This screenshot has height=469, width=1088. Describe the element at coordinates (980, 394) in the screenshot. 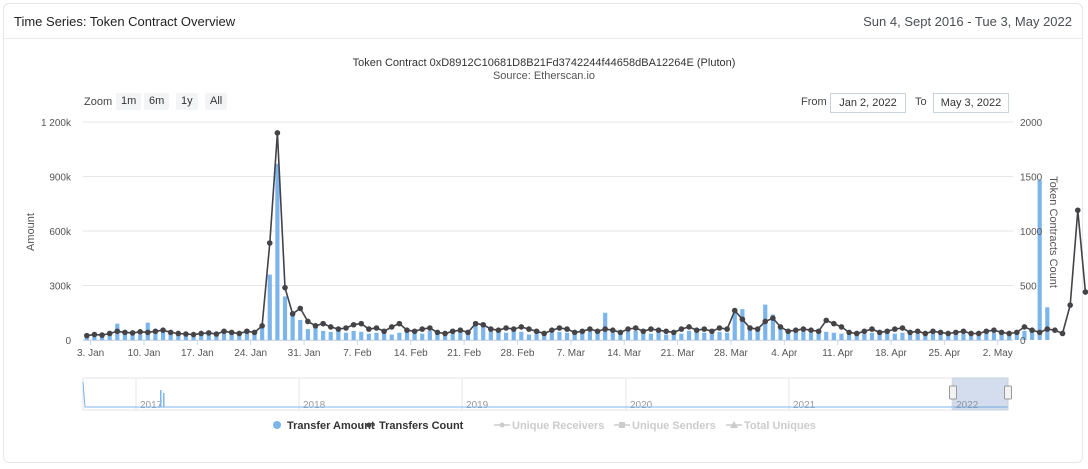

I see `navigator-selection` at that location.